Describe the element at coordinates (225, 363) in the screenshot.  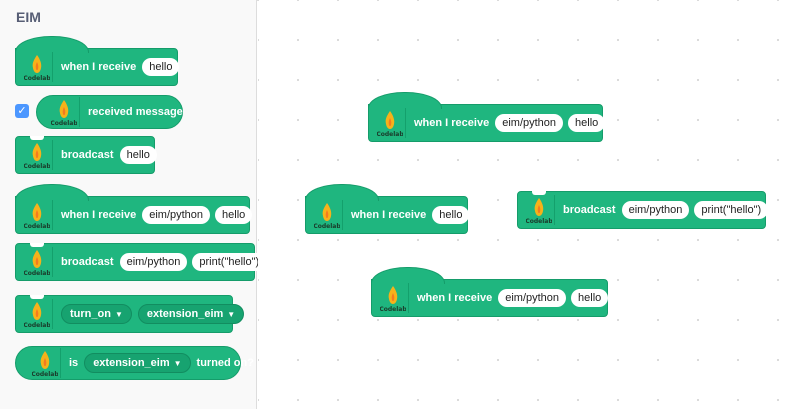
I see `block-label: turned on?` at that location.